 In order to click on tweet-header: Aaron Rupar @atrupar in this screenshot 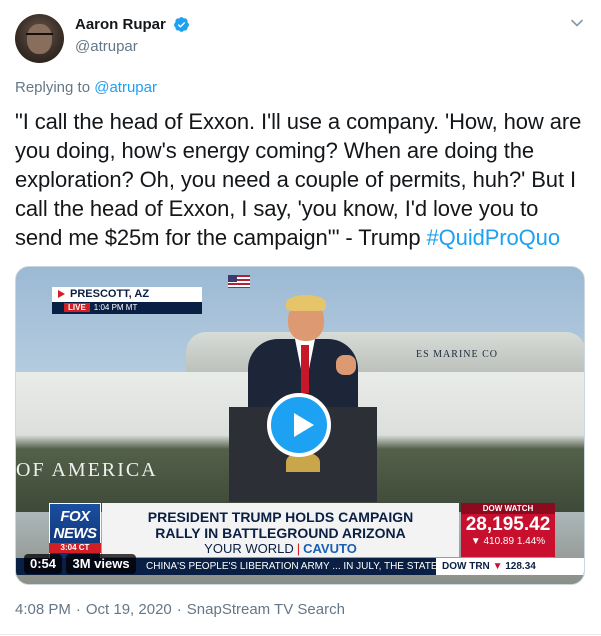, I will do `click(300, 39)`.